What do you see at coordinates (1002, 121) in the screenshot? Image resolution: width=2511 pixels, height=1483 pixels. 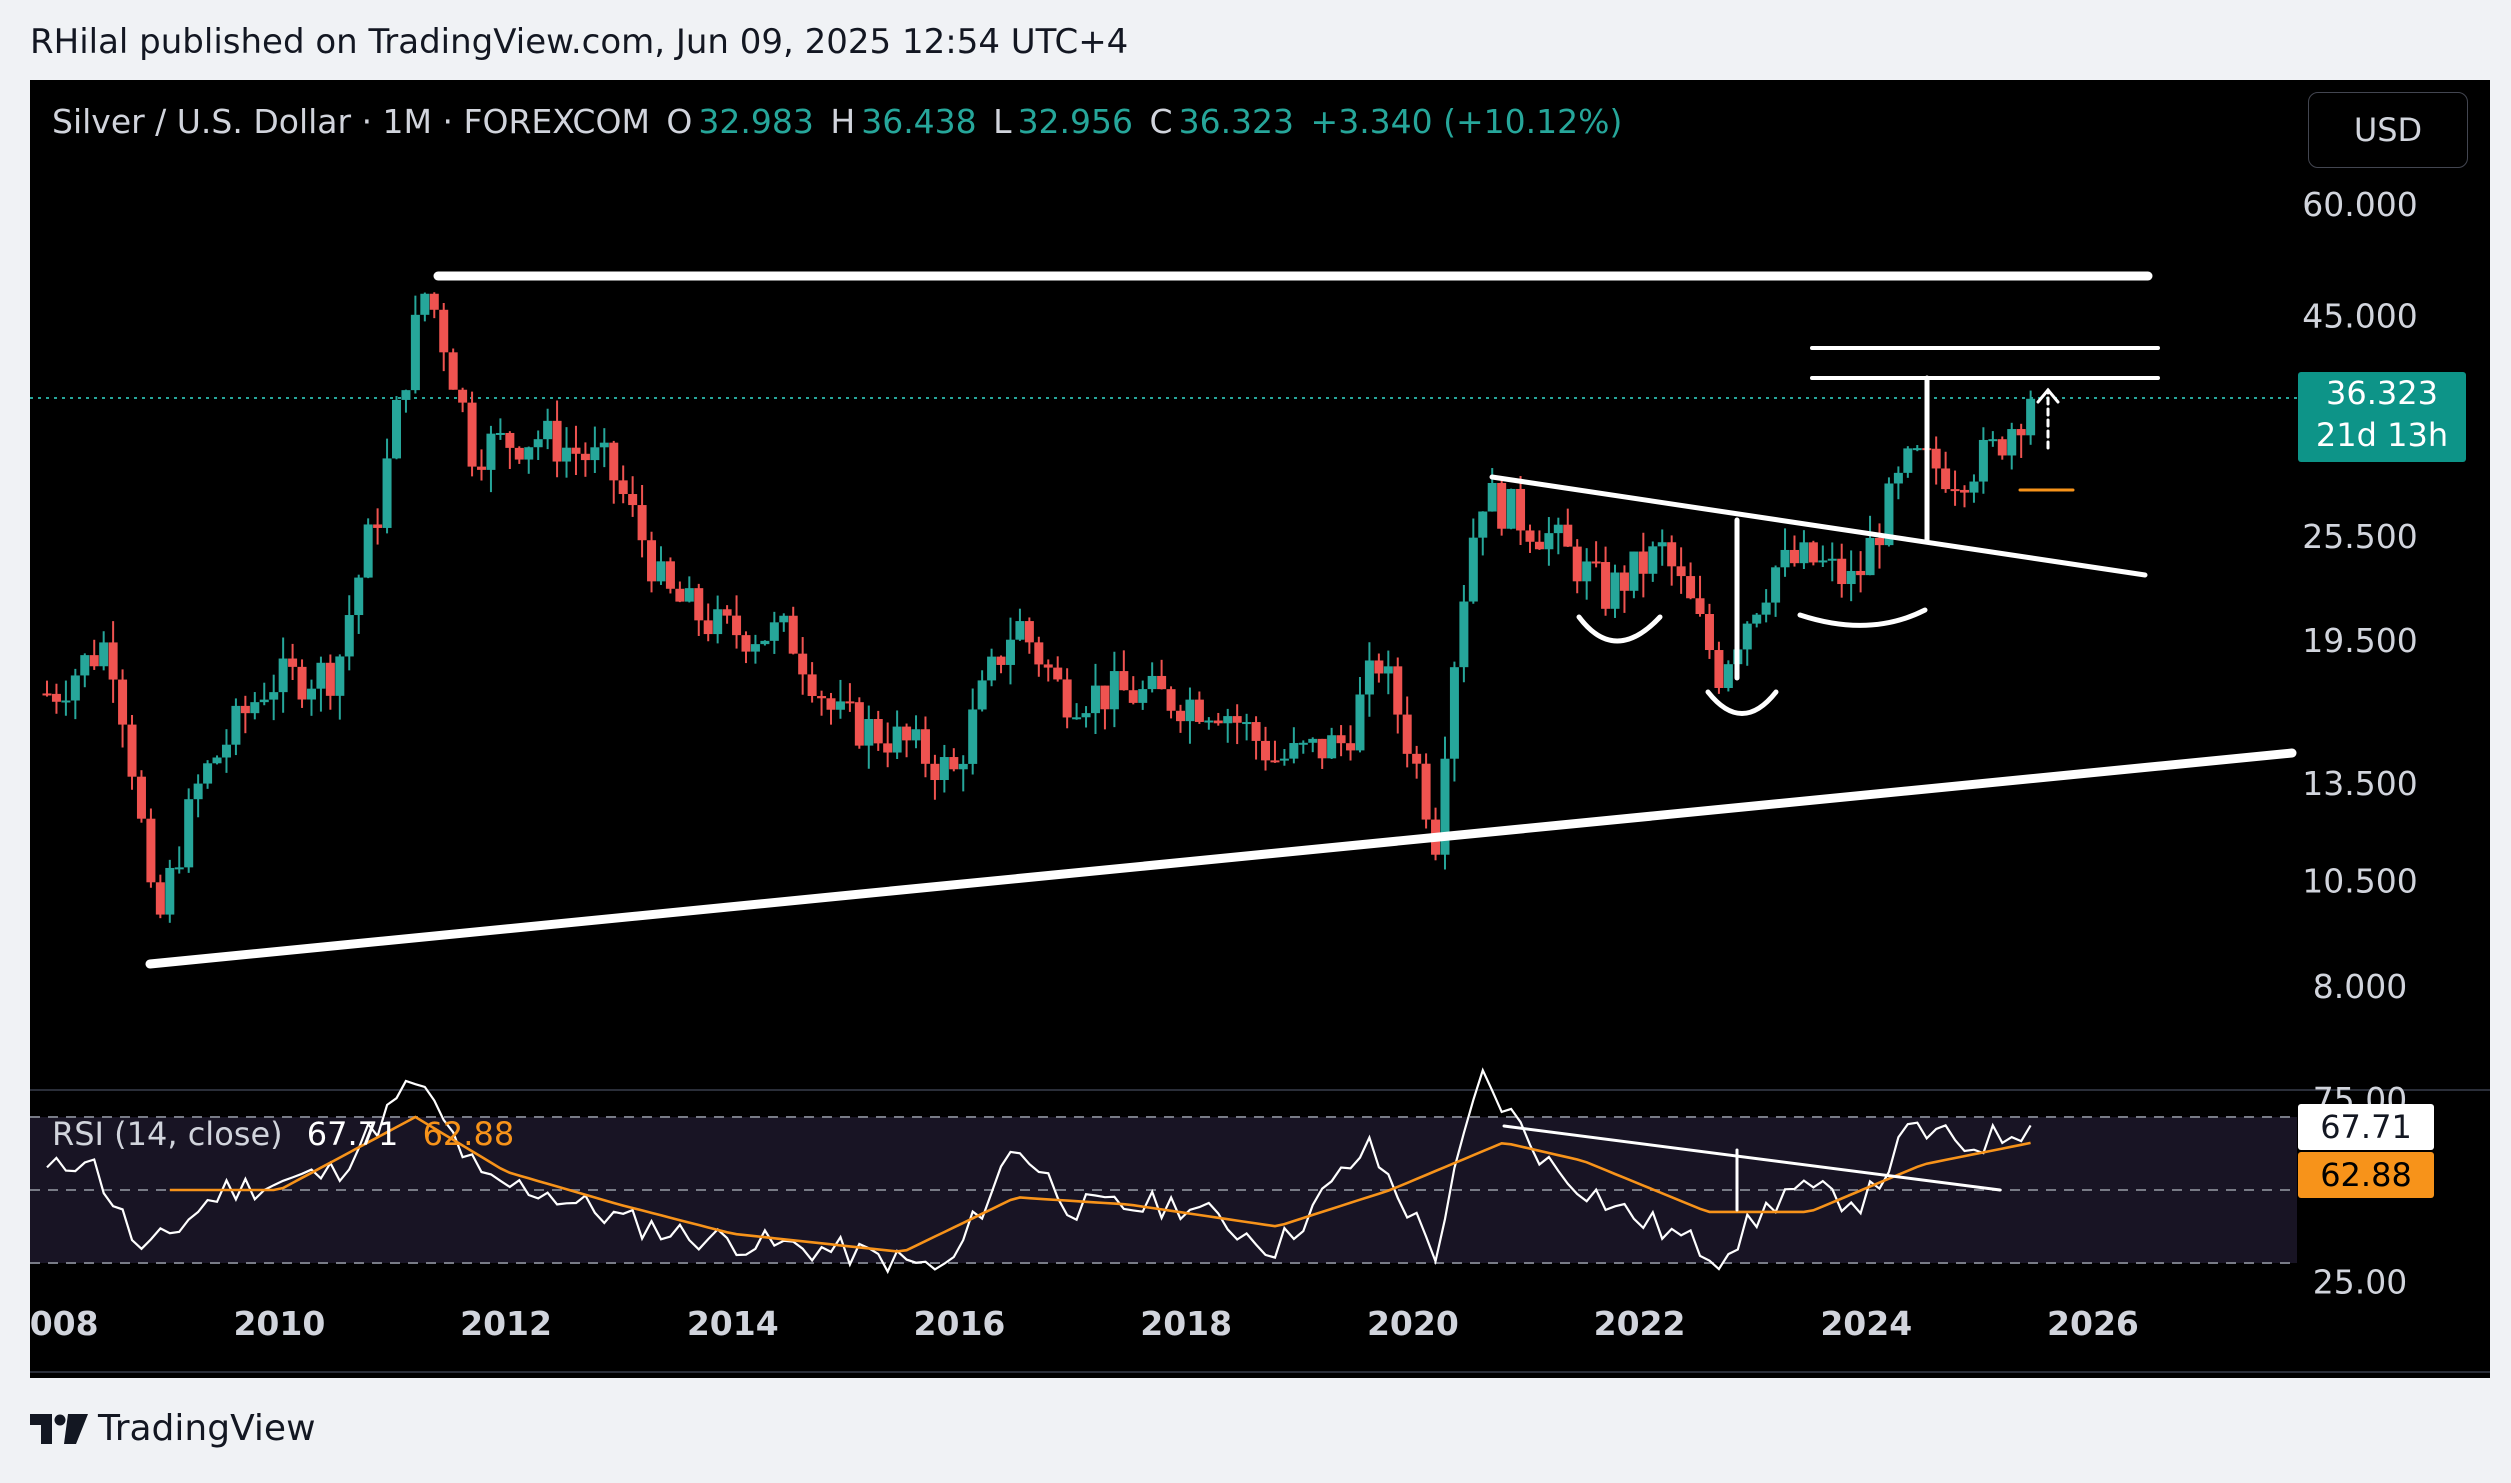 I see `low-label: L` at bounding box center [1002, 121].